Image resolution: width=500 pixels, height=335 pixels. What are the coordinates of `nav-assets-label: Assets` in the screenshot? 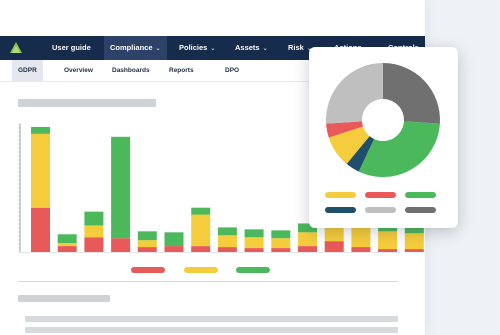 It's located at (247, 47).